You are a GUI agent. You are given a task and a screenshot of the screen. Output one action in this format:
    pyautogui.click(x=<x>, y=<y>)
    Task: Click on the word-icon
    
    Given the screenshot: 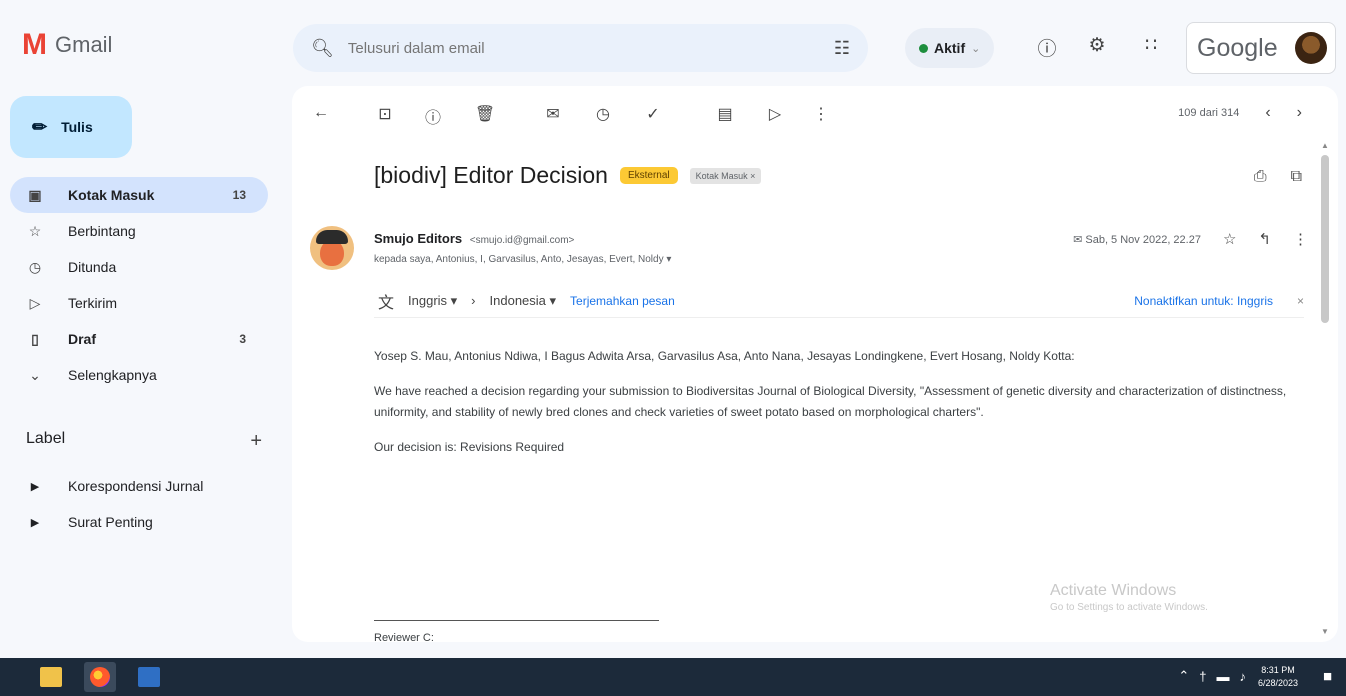 What is the action you would take?
    pyautogui.click(x=149, y=677)
    